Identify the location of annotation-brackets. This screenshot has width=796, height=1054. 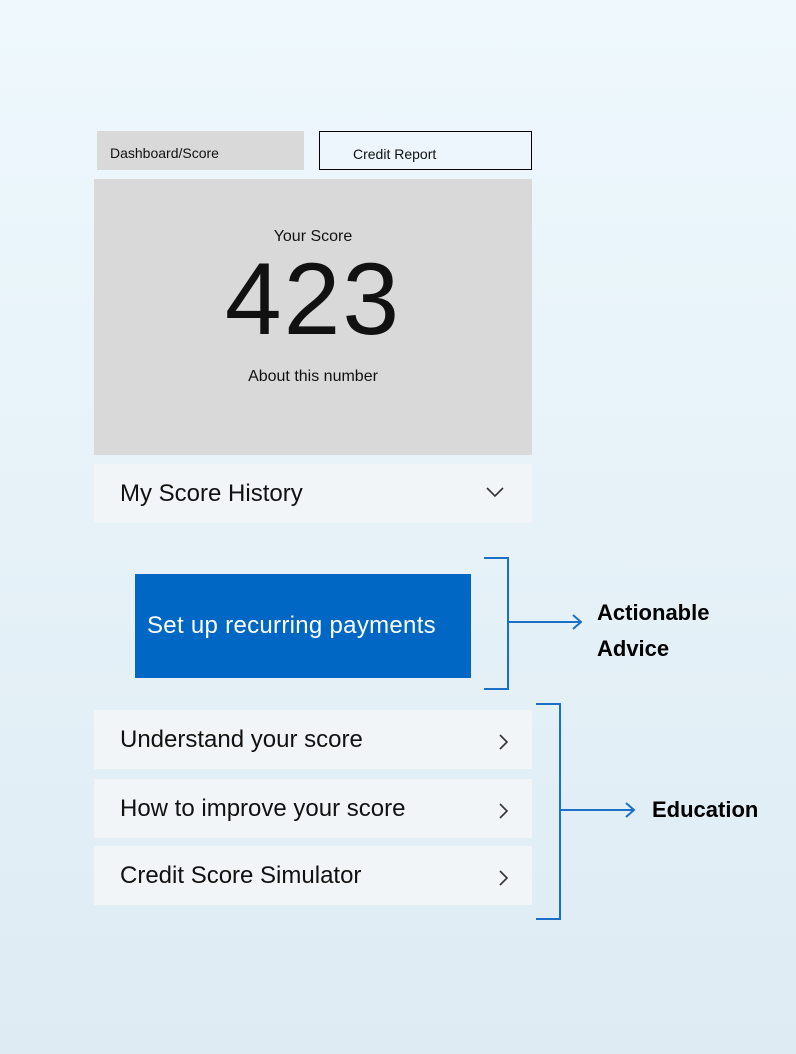
(560, 738).